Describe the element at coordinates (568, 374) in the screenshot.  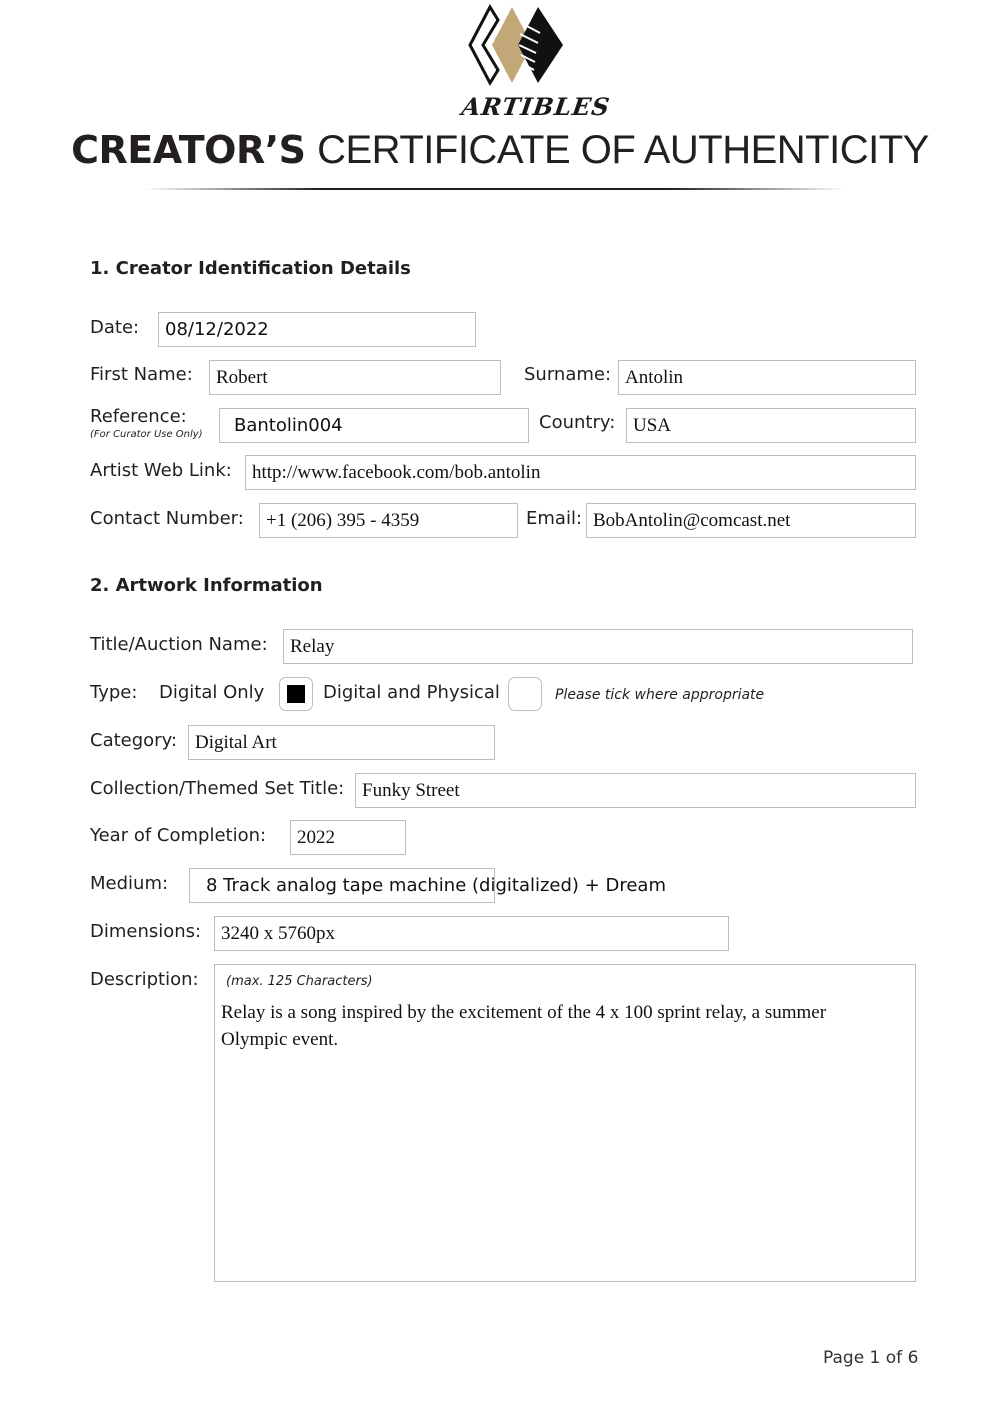
I see `surname-label: Surname:` at that location.